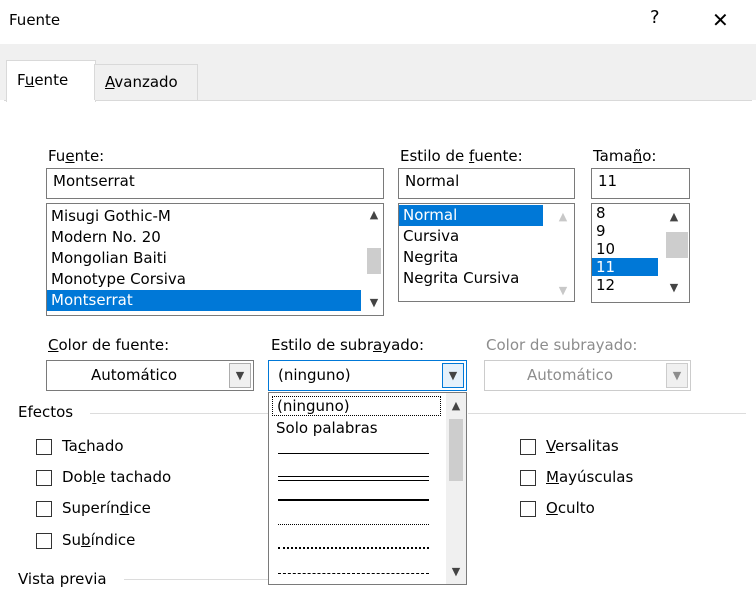 This screenshot has height=590, width=756. I want to click on title-bar: Fuente ? ✕, so click(378, 22).